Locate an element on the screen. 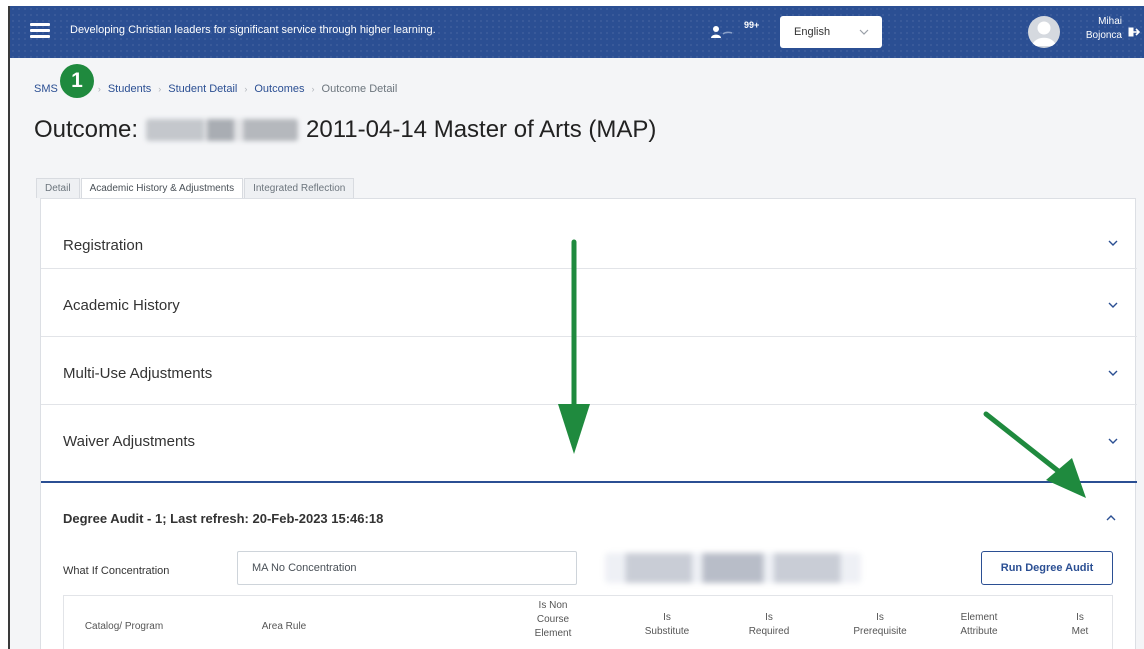 The width and height of the screenshot is (1144, 649). notification-count: 99+ is located at coordinates (752, 25).